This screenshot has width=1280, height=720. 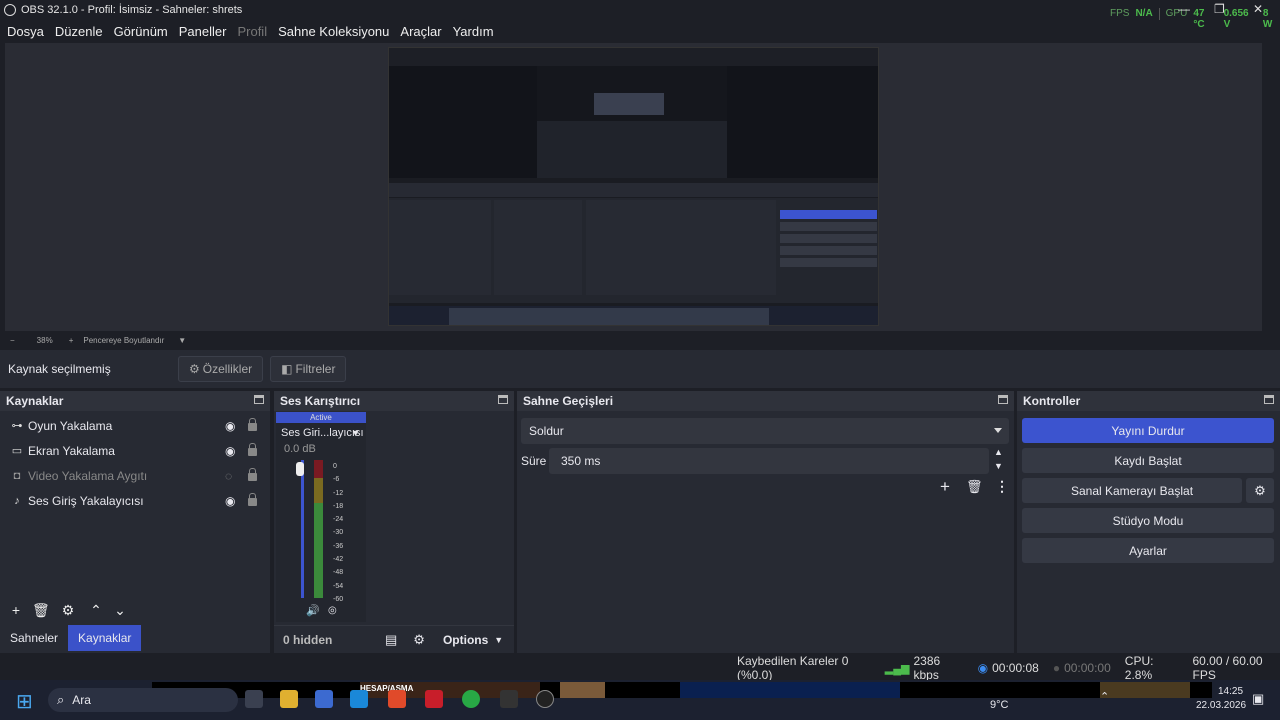 What do you see at coordinates (545, 699) in the screenshot?
I see `obs-taskbar-icon` at bounding box center [545, 699].